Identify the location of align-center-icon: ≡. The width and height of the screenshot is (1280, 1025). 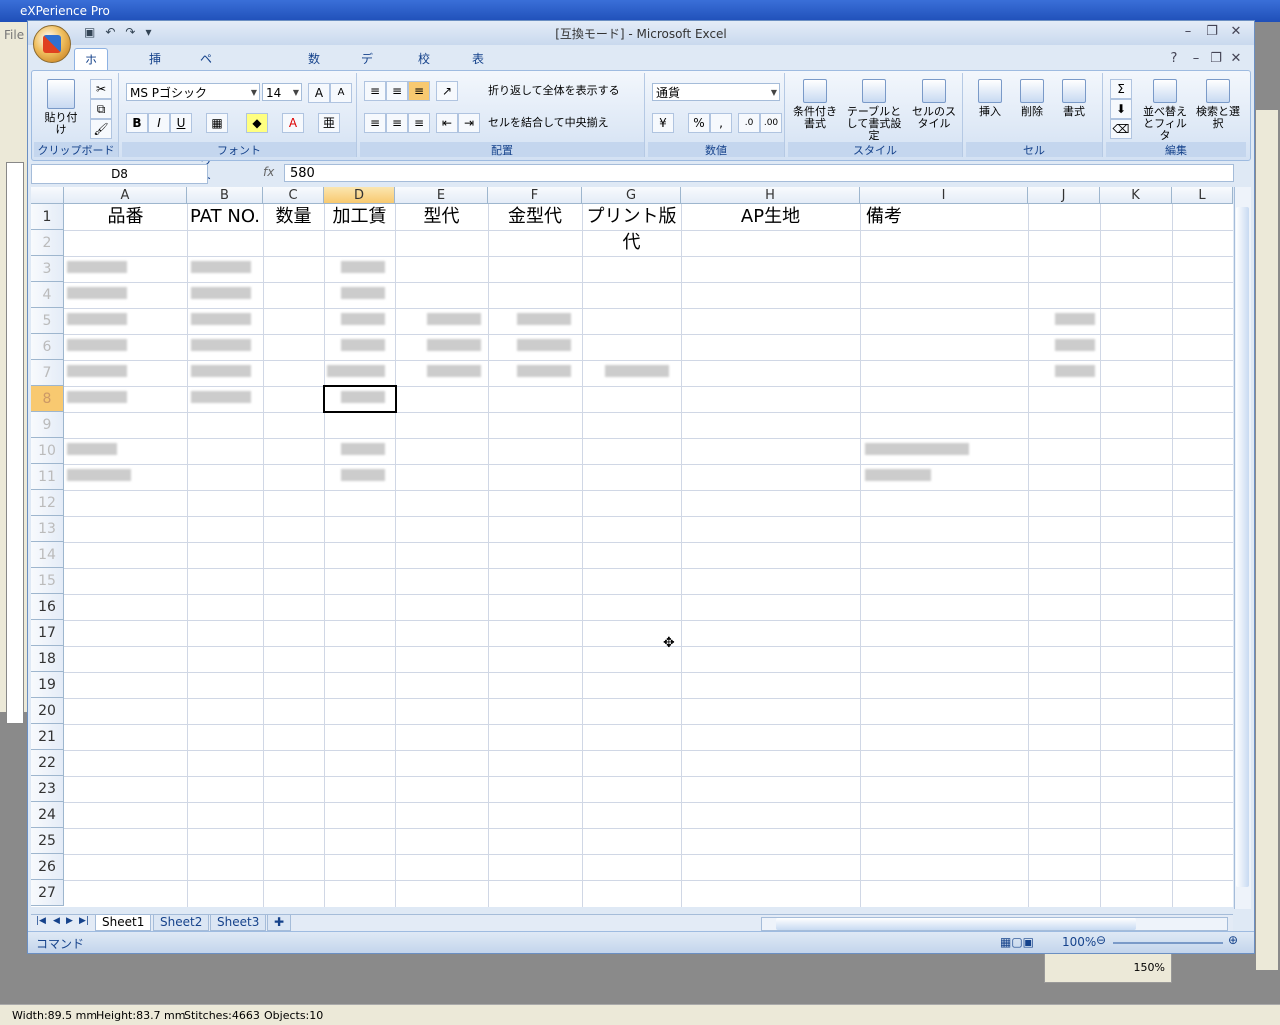
(397, 123).